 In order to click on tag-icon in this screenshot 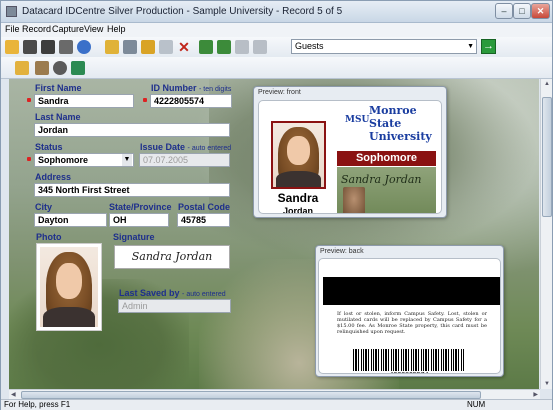, I will do `click(78, 68)`.